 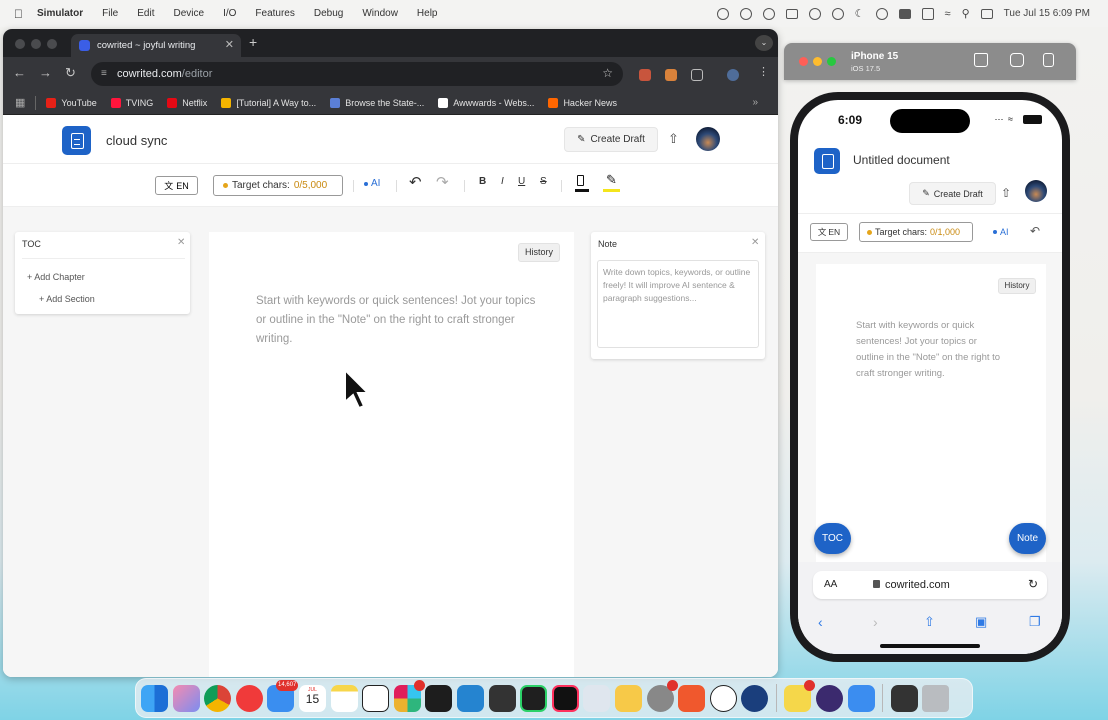 What do you see at coordinates (36, 44) in the screenshot?
I see `window-minimize-button` at bounding box center [36, 44].